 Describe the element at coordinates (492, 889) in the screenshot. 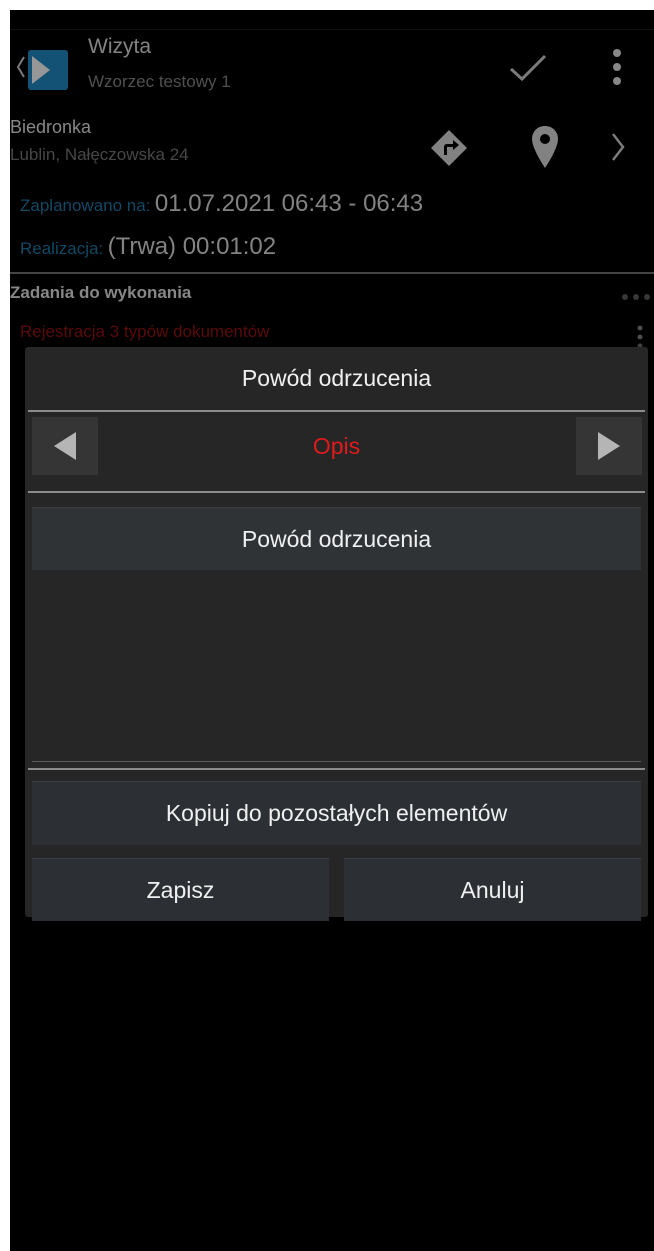

I see `cancel-button: Anuluj` at that location.